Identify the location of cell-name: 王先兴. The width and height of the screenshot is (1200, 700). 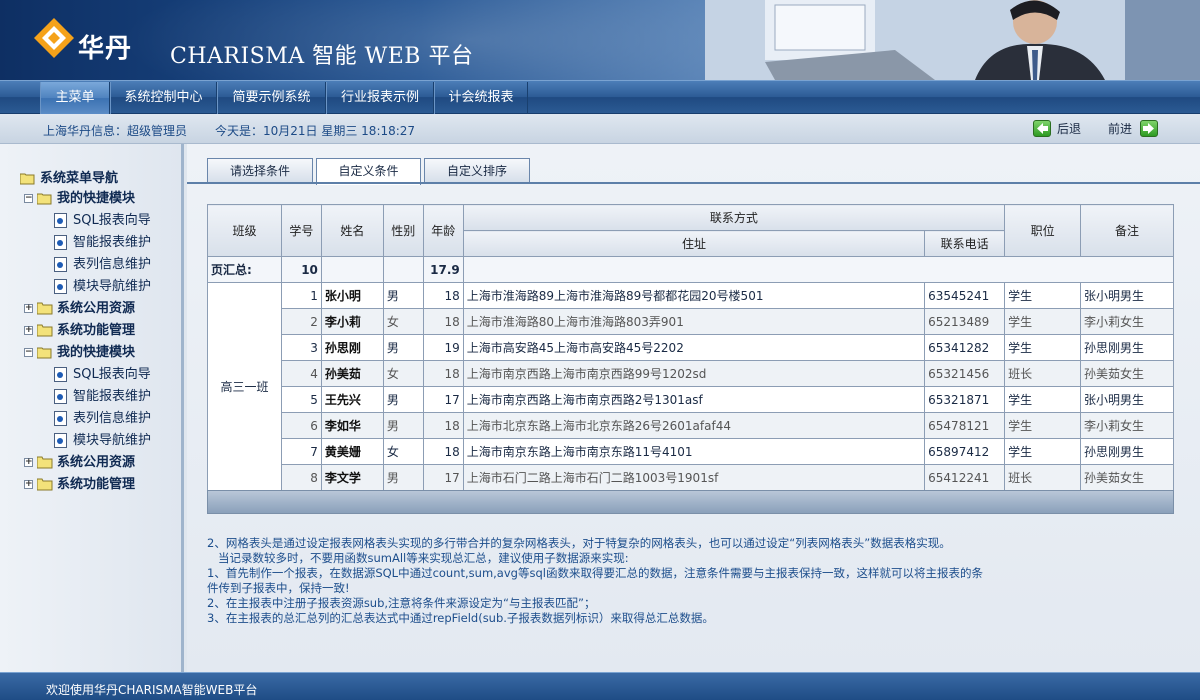
(352, 399).